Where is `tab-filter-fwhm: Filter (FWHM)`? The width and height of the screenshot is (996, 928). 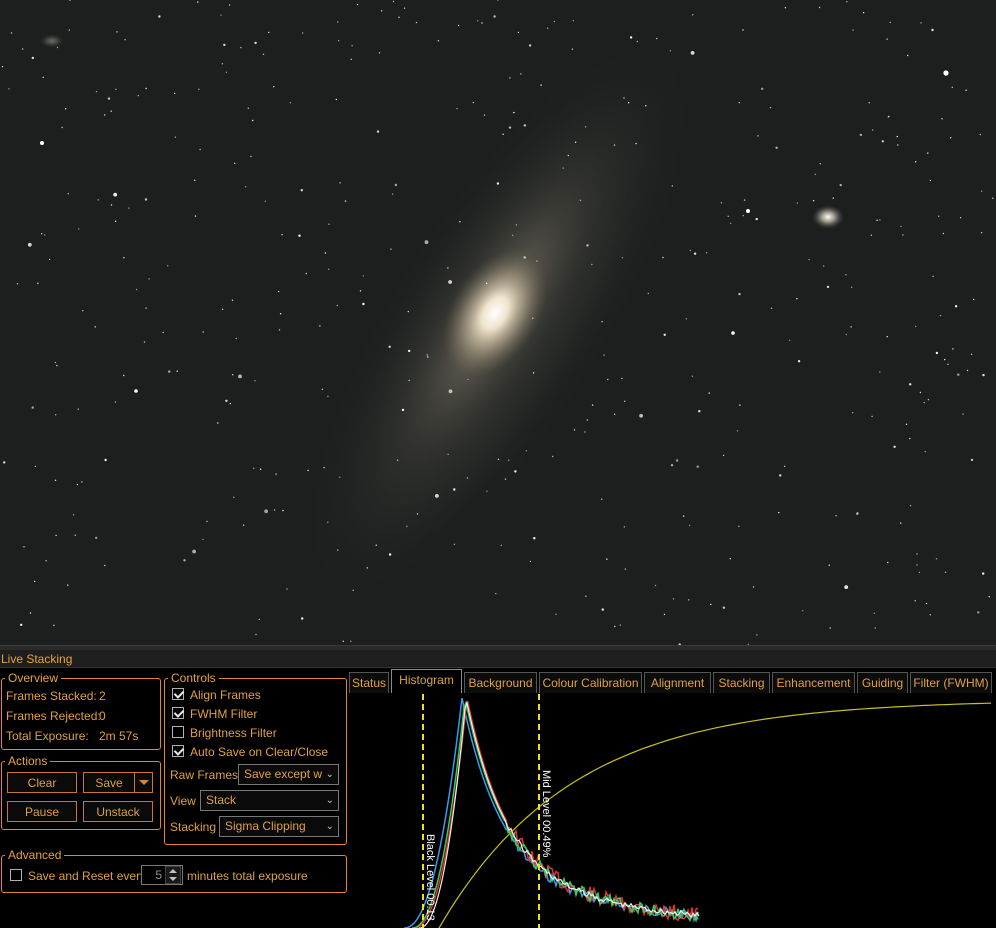 tab-filter-fwhm: Filter (FWHM) is located at coordinates (951, 682).